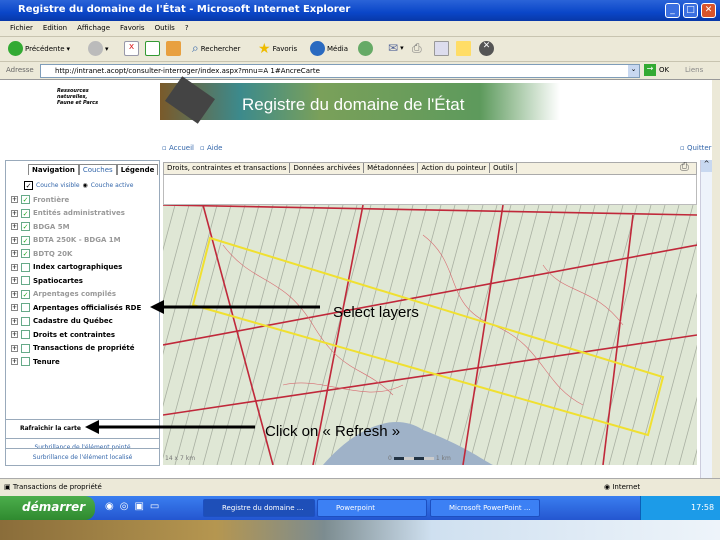  Describe the element at coordinates (178, 148) in the screenshot. I see `home-link: ▫ Accueil` at that location.